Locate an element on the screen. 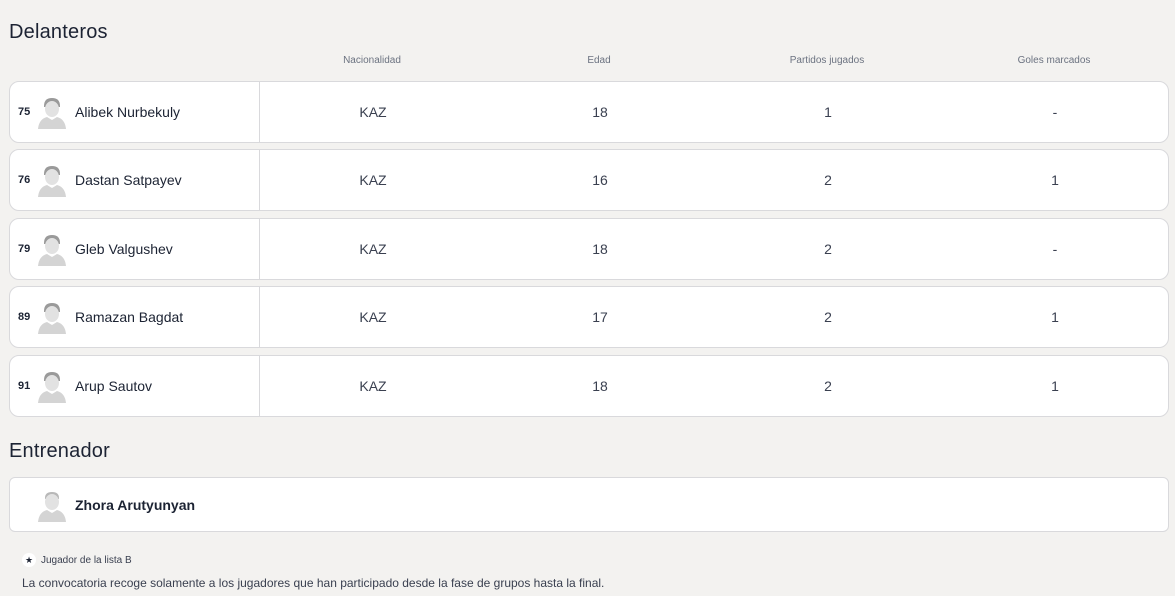 This screenshot has height=596, width=1175. player-number: 89 is located at coordinates (24, 317).